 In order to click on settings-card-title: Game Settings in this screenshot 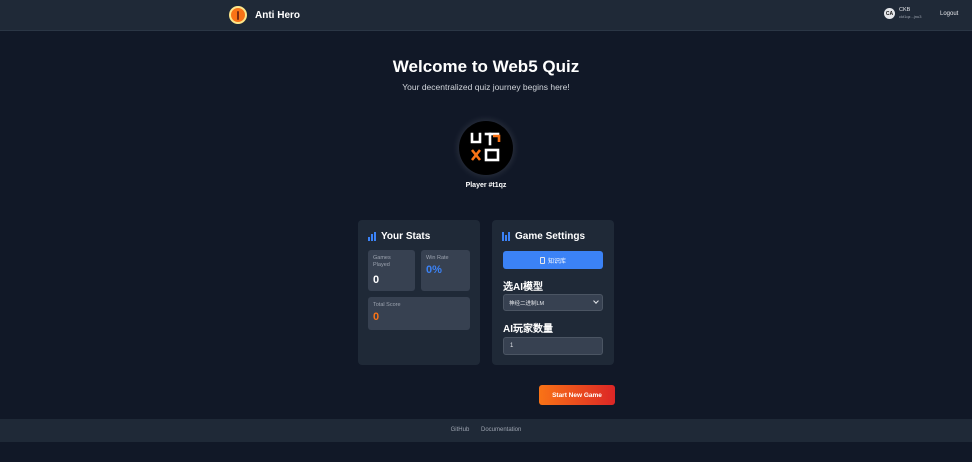, I will do `click(543, 236)`.